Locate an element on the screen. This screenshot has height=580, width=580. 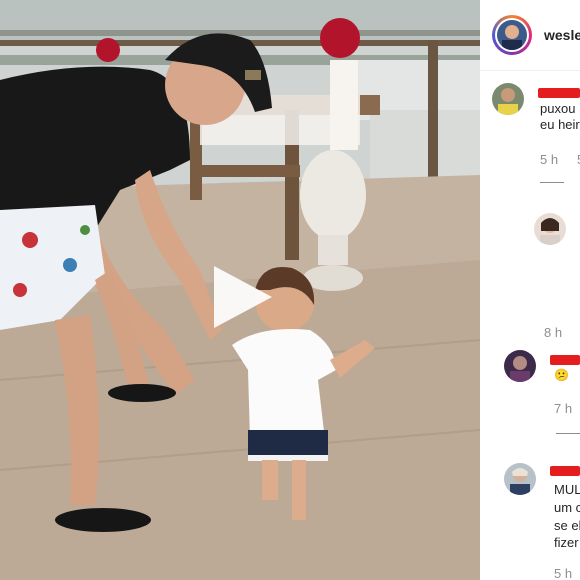
play-icon is located at coordinates (243, 297).